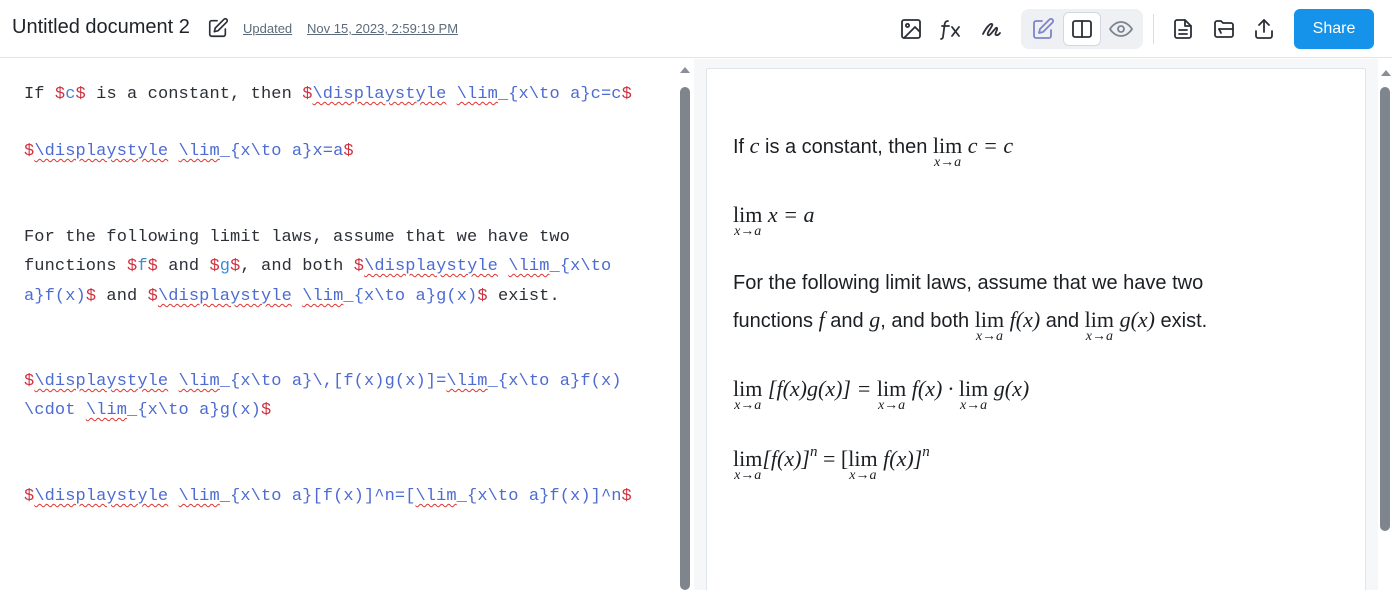  What do you see at coordinates (281, 151) in the screenshot?
I see `latex-math: _{x\to a}x=a` at bounding box center [281, 151].